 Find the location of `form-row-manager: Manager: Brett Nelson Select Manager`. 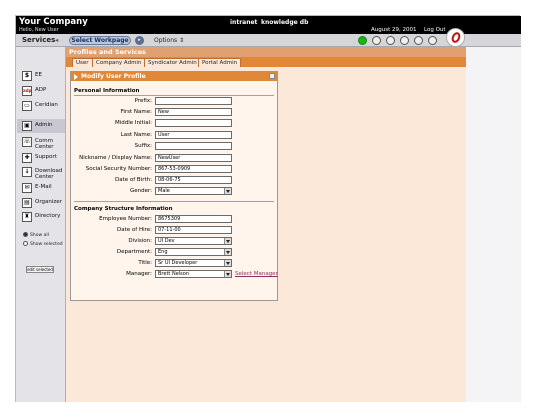

form-row-manager: Manager: Brett Nelson Select Manager is located at coordinates (174, 274).